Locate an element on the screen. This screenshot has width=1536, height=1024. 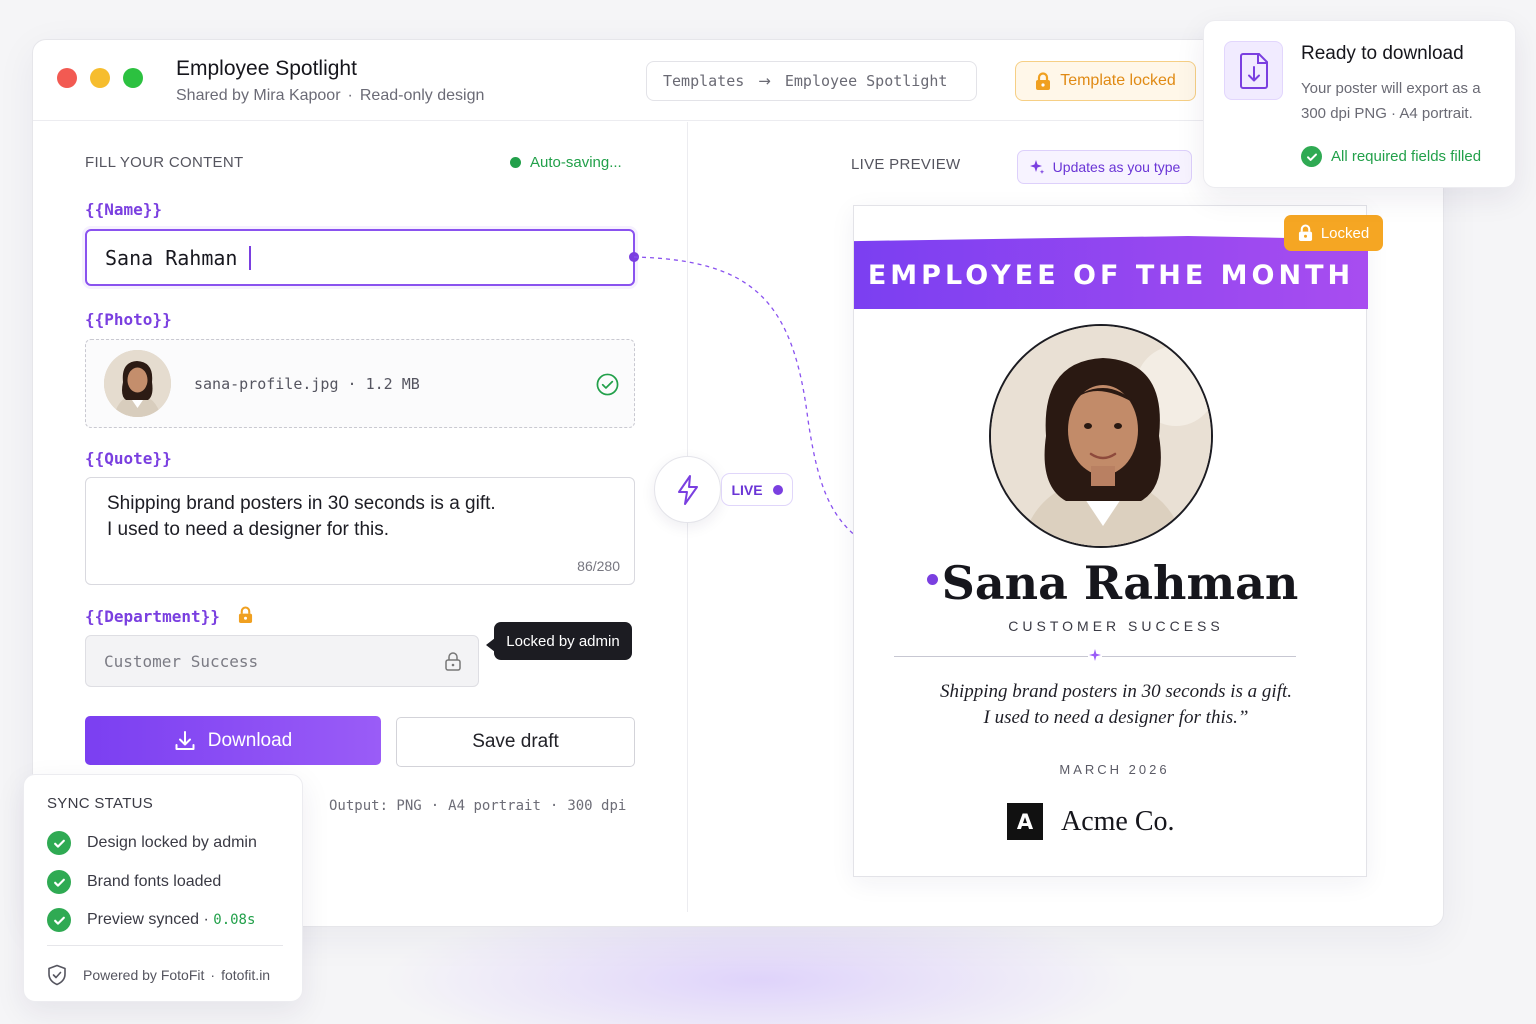
sync-item: Preview synced · 0.08s is located at coordinates (151, 920).